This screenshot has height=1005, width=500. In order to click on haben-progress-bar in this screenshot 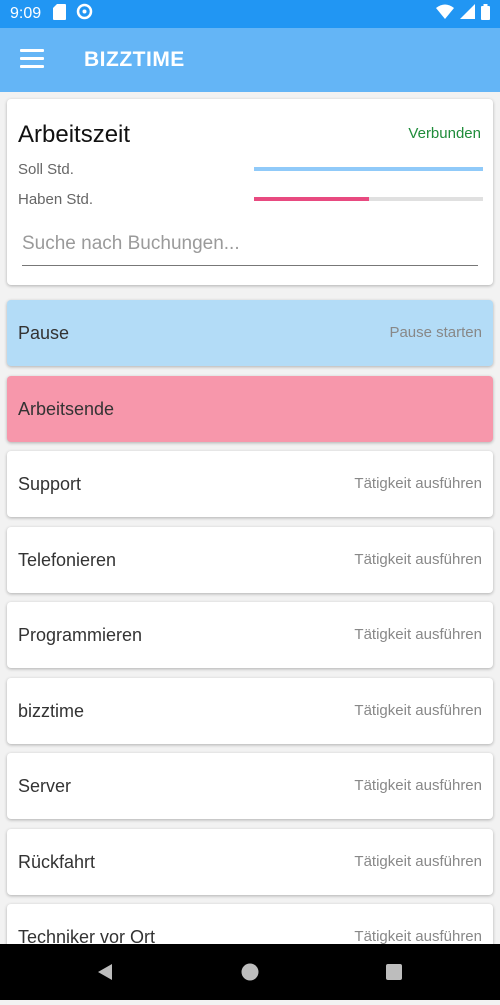, I will do `click(368, 199)`.